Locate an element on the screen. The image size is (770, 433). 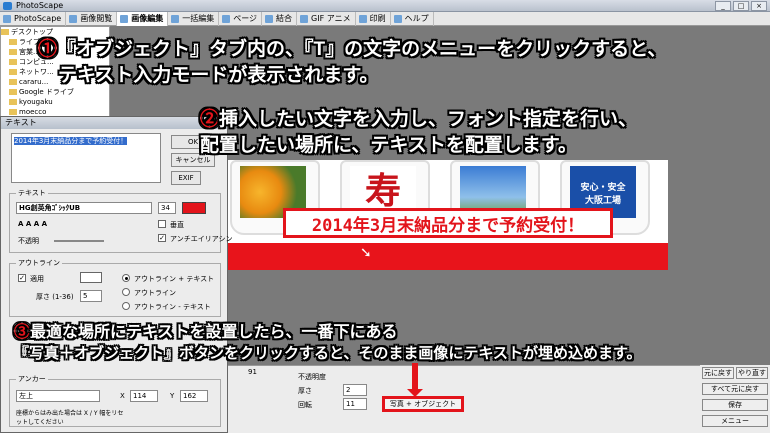
outline-minus-label: アウトライン - テキスト is located at coordinates (172, 307).